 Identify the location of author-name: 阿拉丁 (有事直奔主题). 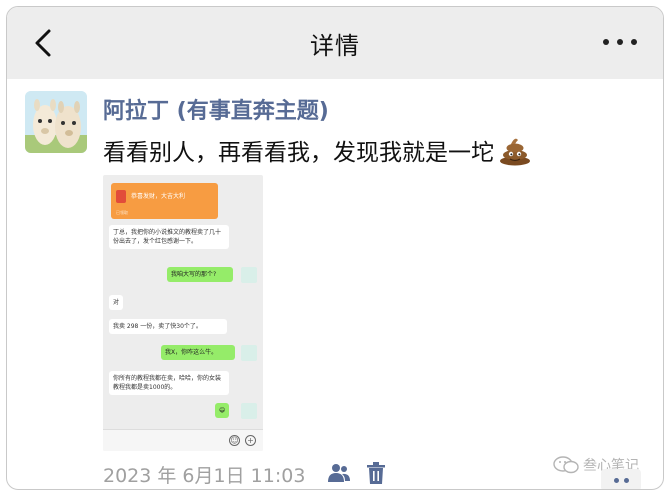
(216, 109).